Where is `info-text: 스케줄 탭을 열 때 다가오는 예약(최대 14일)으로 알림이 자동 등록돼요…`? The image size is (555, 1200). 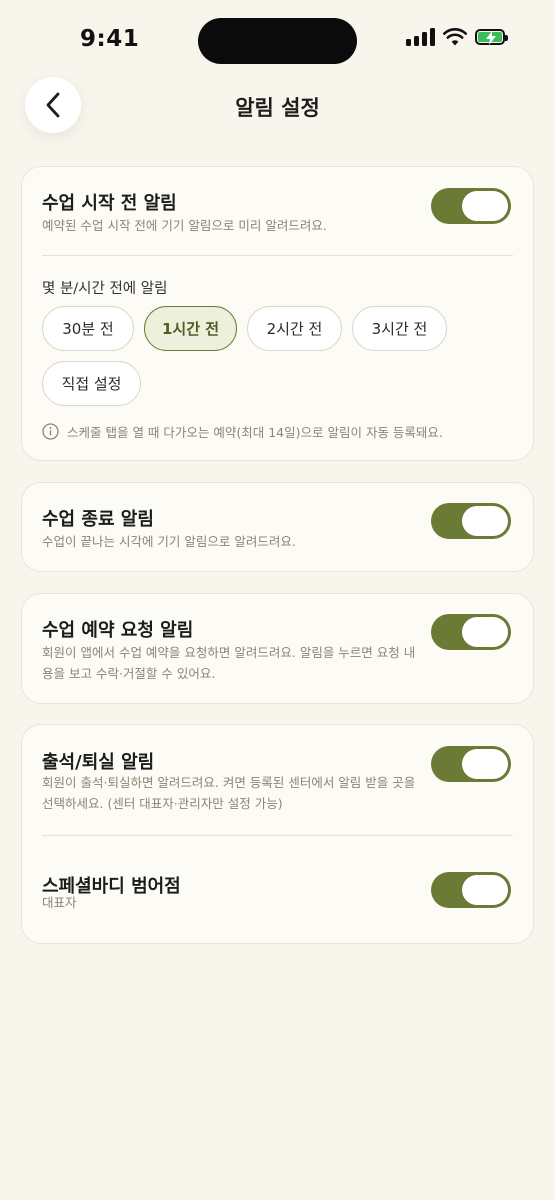
info-text: 스케줄 탭을 열 때 다가오는 예약(최대 14일)으로 알림이 자동 등록돼요… is located at coordinates (255, 432).